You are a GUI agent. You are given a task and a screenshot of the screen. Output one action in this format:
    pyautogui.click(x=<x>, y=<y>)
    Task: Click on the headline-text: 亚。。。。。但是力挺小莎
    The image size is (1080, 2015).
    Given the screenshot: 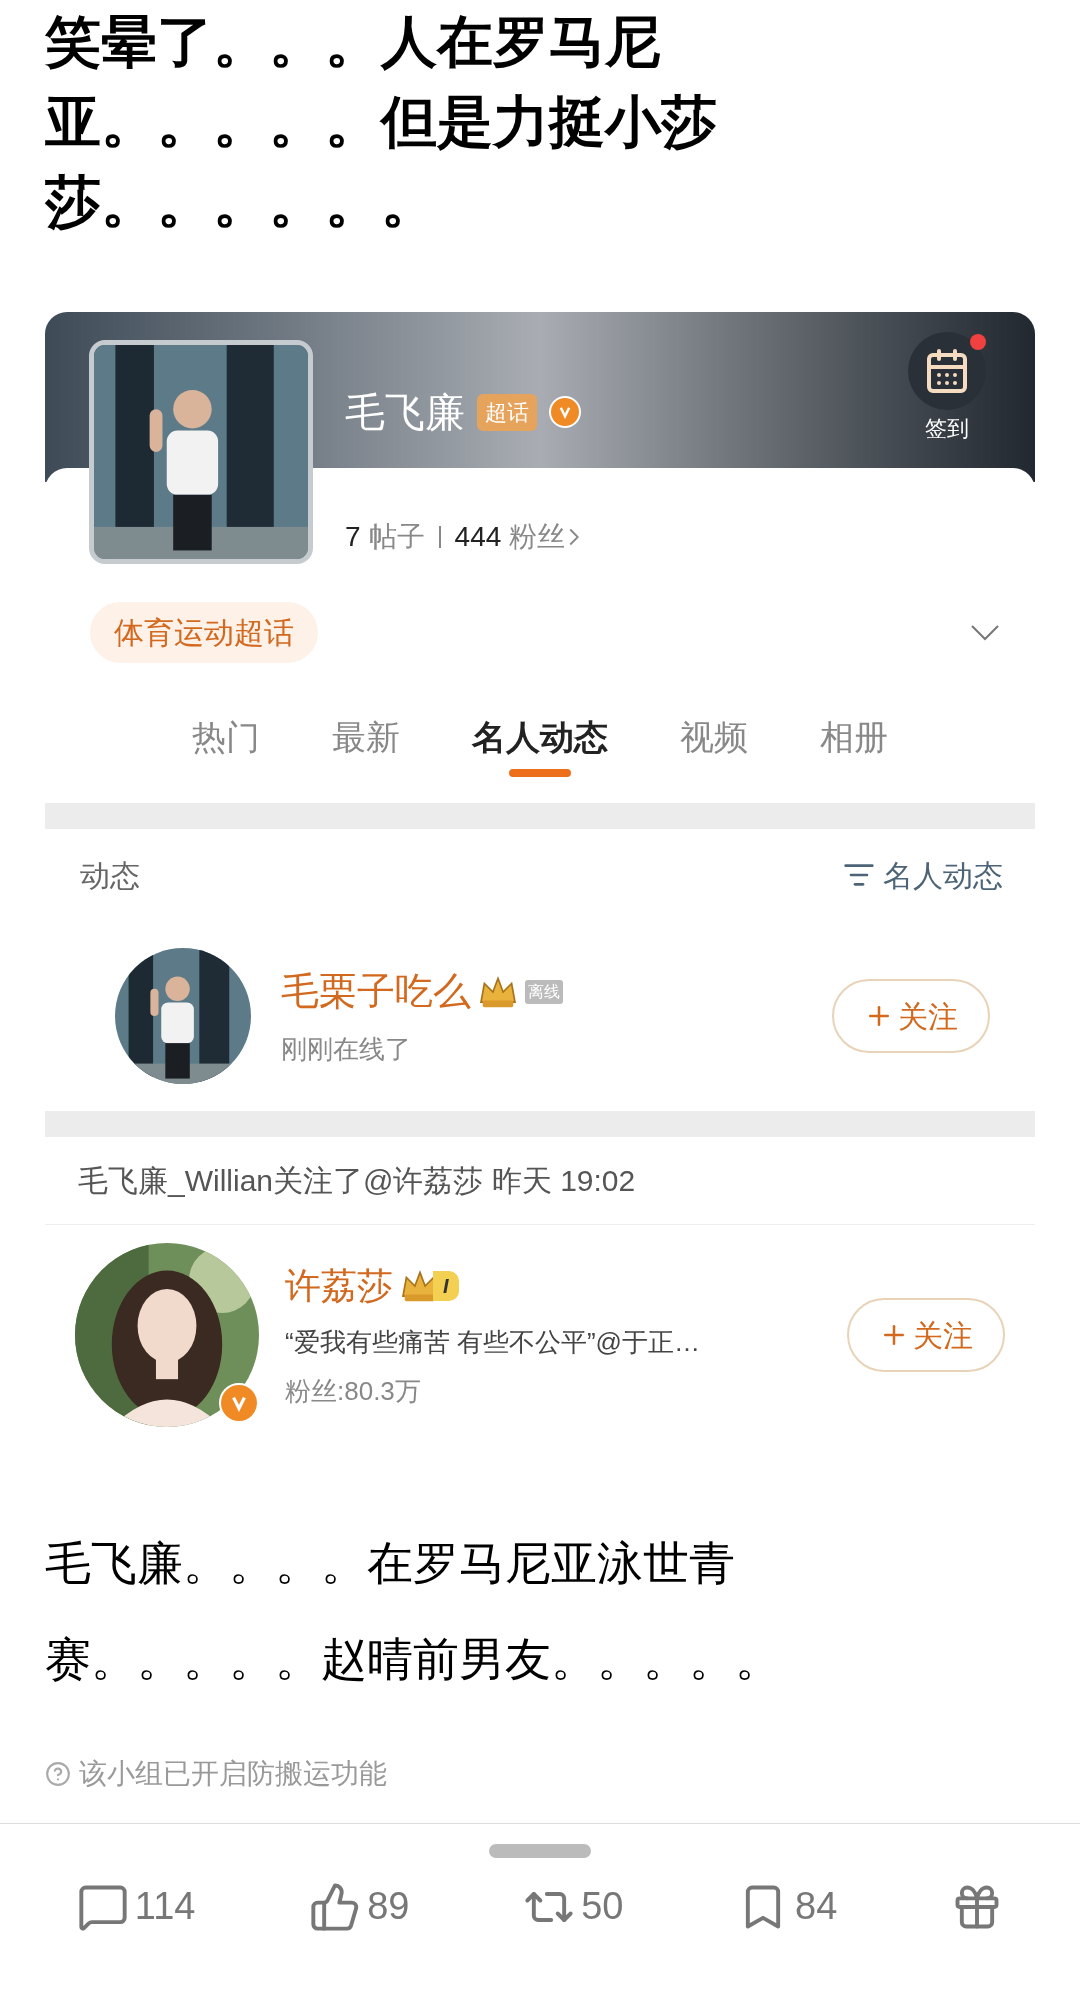 What is the action you would take?
    pyautogui.click(x=381, y=122)
    